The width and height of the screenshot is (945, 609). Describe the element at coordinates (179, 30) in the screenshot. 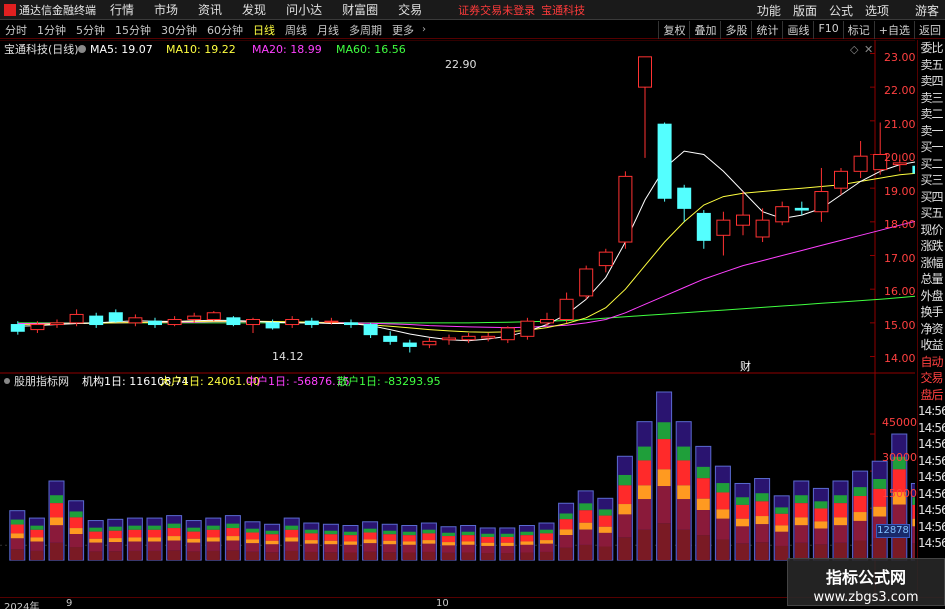

I see `period-30min: 30分钟` at that location.